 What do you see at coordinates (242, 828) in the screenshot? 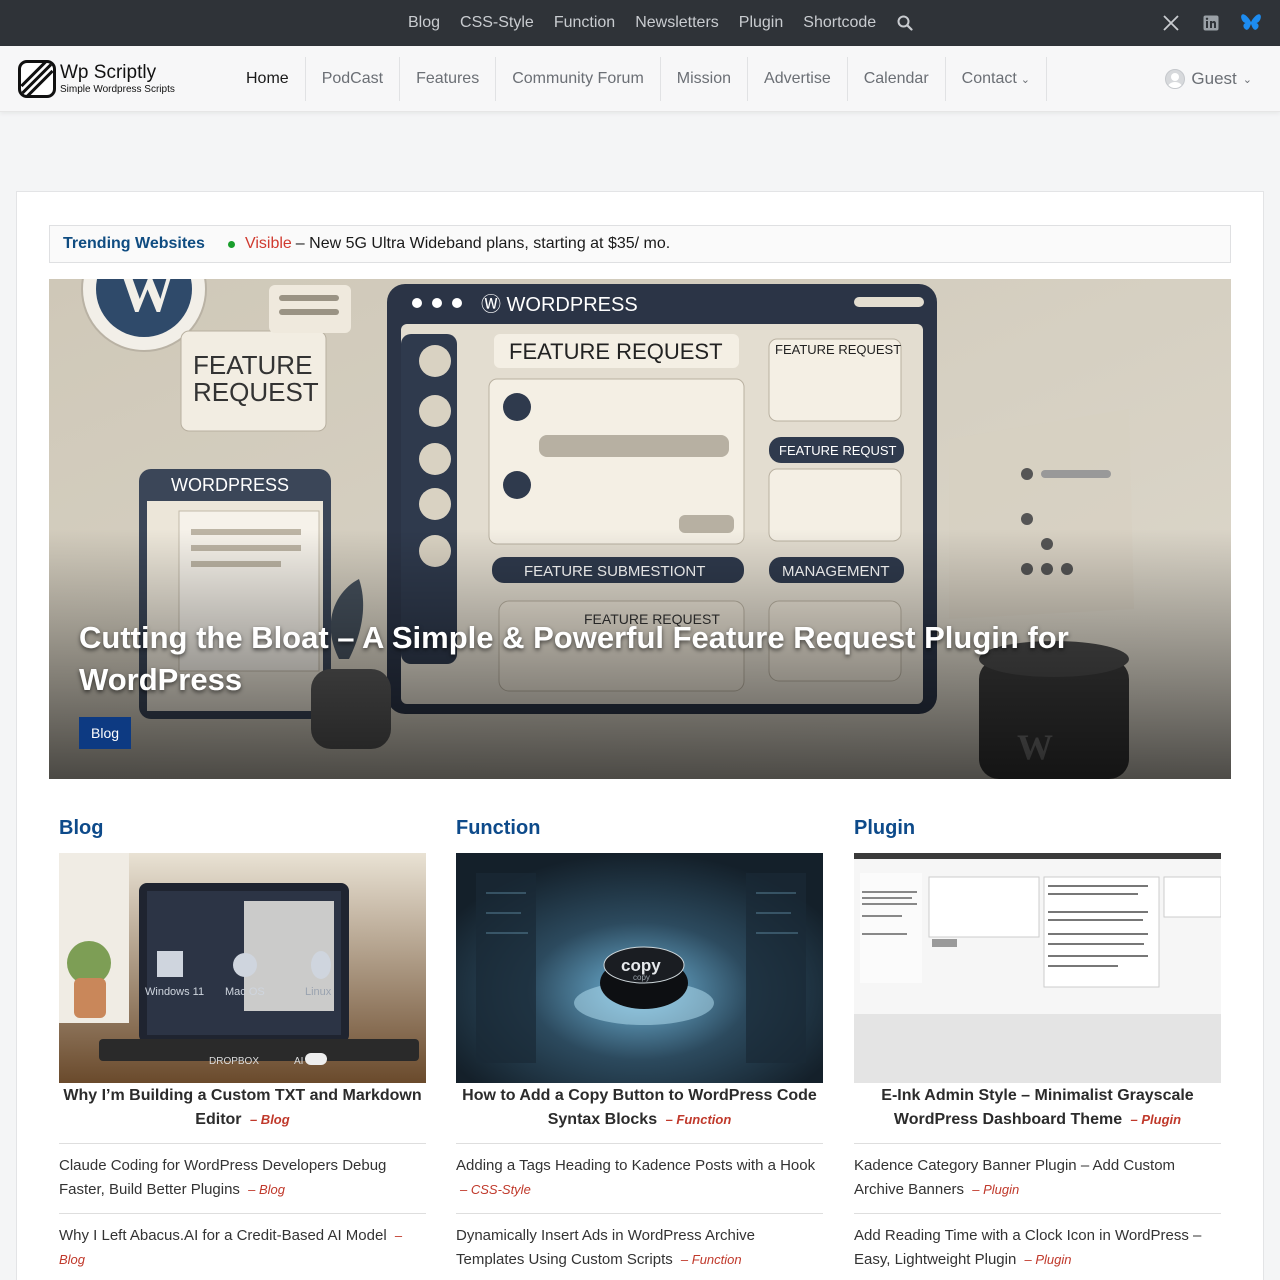
I see `column-heading: Blog` at bounding box center [242, 828].